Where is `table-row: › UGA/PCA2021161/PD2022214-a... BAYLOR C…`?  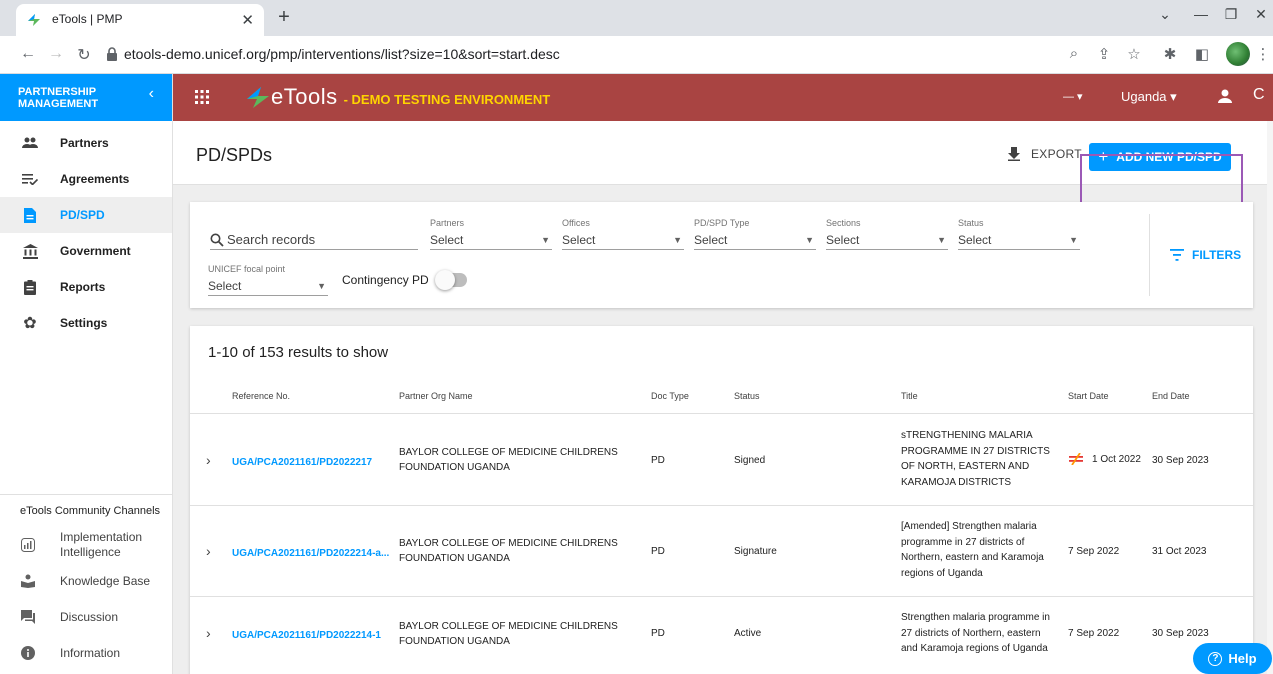
table-row: › UGA/PCA2021161/PD2022214-a... BAYLOR C… is located at coordinates (721, 551).